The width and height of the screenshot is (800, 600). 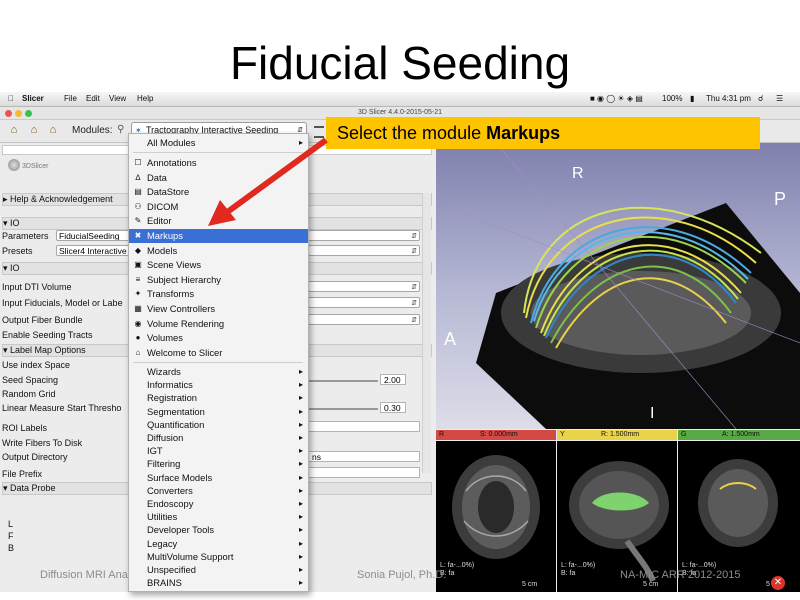 I want to click on menu-item-label: Volumes, so click(x=165, y=338).